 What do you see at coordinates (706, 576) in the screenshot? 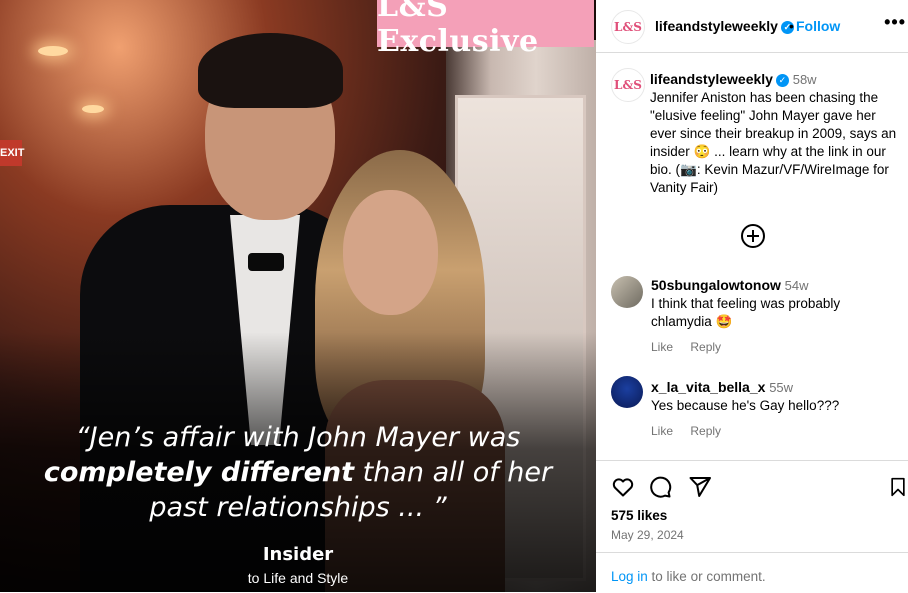
I see `login-prompt-text: to like or comment.` at bounding box center [706, 576].